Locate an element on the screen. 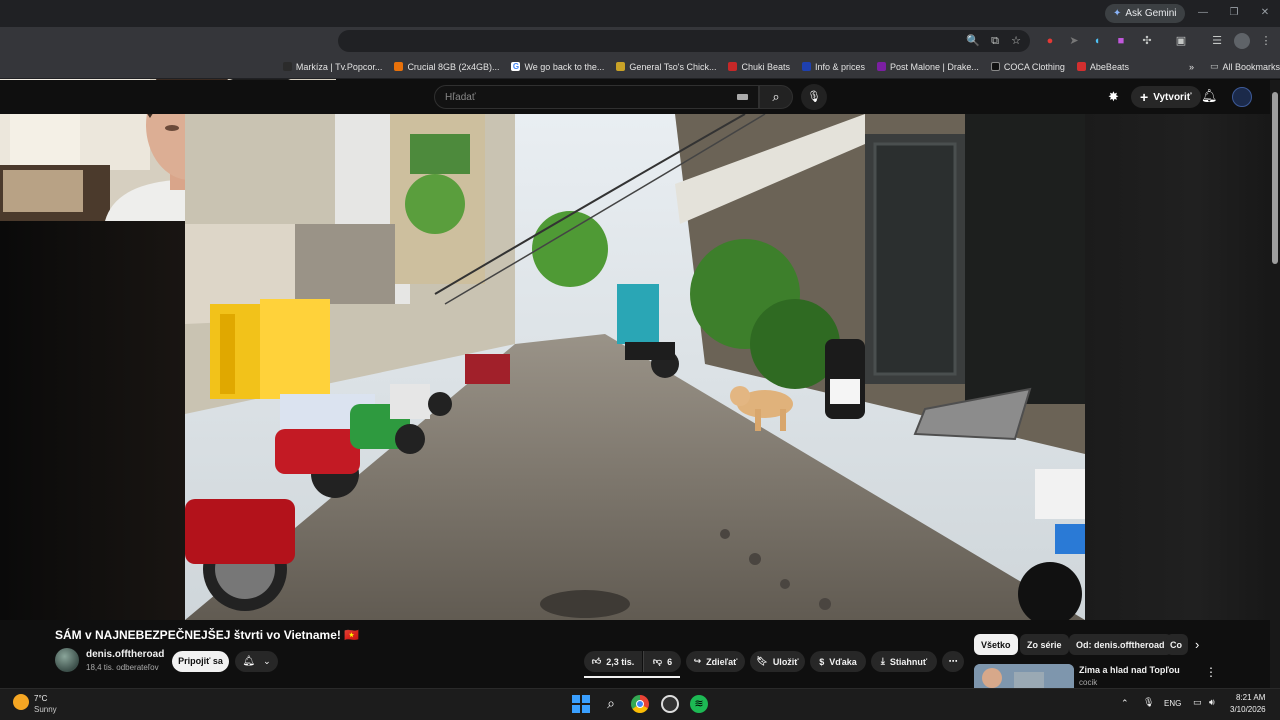 The width and height of the screenshot is (1280, 720). language-indicator: ENG is located at coordinates (1172, 703).